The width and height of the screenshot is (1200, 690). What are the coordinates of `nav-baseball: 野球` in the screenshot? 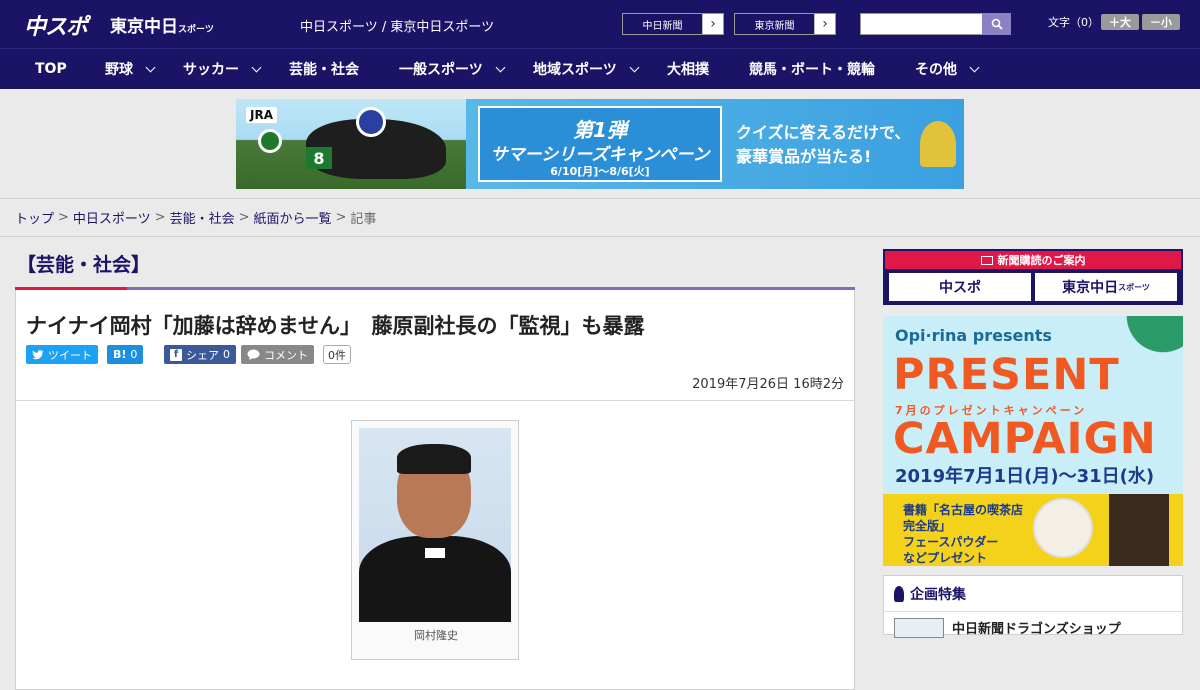 It's located at (130, 69).